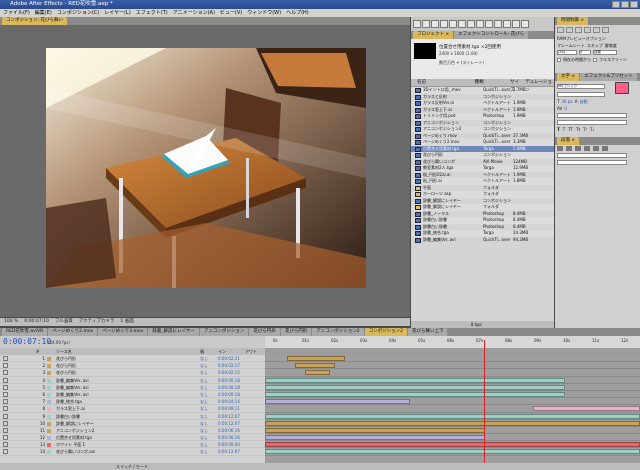 Image resolution: width=640 pixels, height=470 pixels. Describe the element at coordinates (592, 129) in the screenshot. I see `subscript-icon: T₁` at that location.